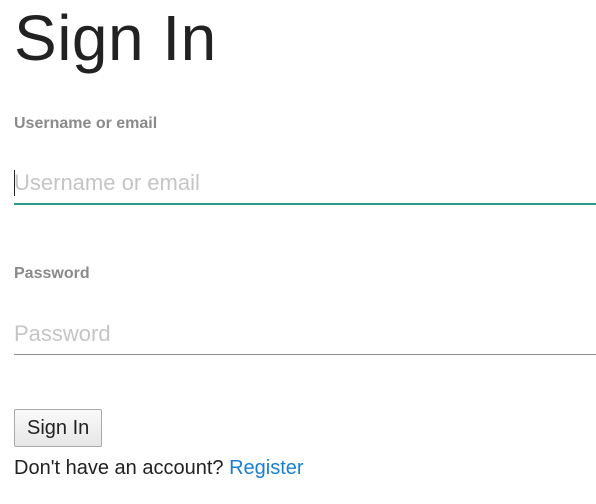 The image size is (596, 504). I want to click on text-cursor, so click(14, 183).